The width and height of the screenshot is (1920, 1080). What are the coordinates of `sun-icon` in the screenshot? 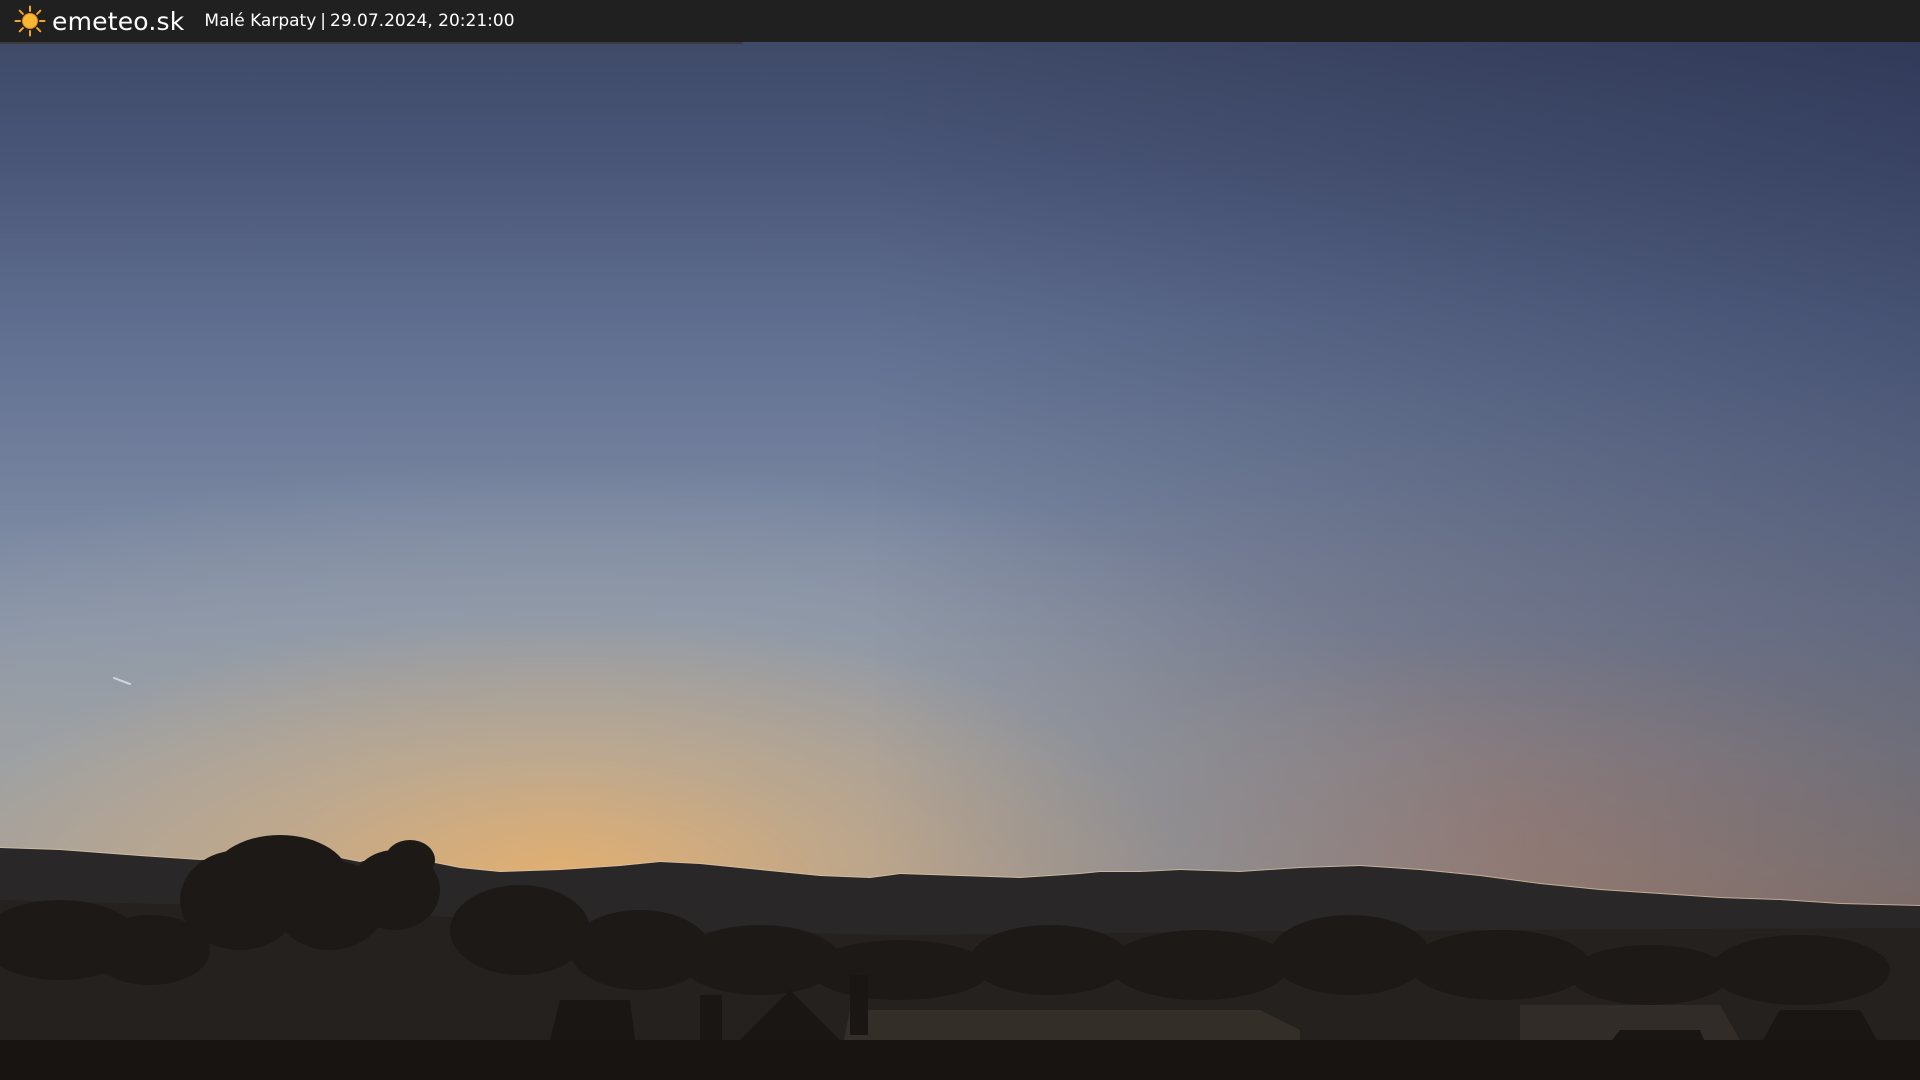 It's located at (30, 21).